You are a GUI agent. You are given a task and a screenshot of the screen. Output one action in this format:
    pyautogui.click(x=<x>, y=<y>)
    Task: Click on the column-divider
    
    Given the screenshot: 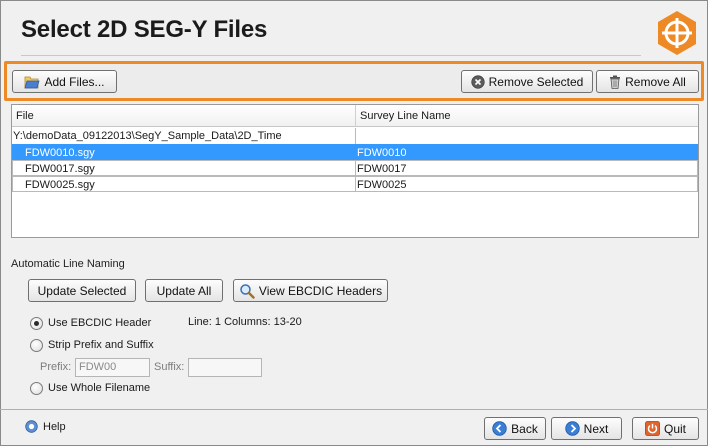 What is the action you would take?
    pyautogui.click(x=355, y=116)
    